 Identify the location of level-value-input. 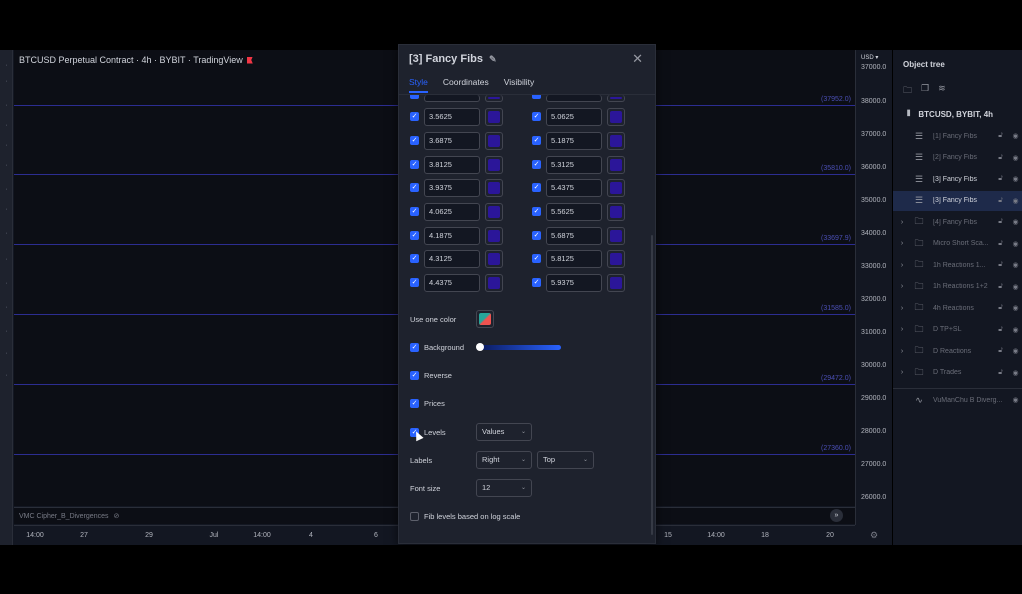
(452, 98).